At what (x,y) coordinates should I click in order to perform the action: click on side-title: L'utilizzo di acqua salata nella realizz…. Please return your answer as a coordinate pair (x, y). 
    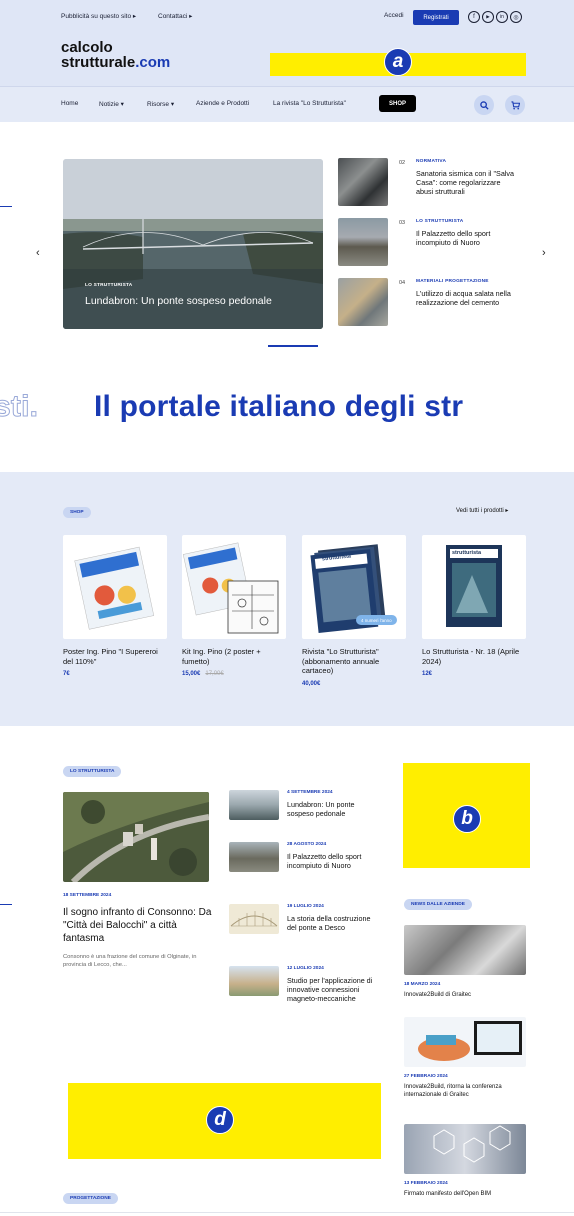
    Looking at the image, I should click on (466, 298).